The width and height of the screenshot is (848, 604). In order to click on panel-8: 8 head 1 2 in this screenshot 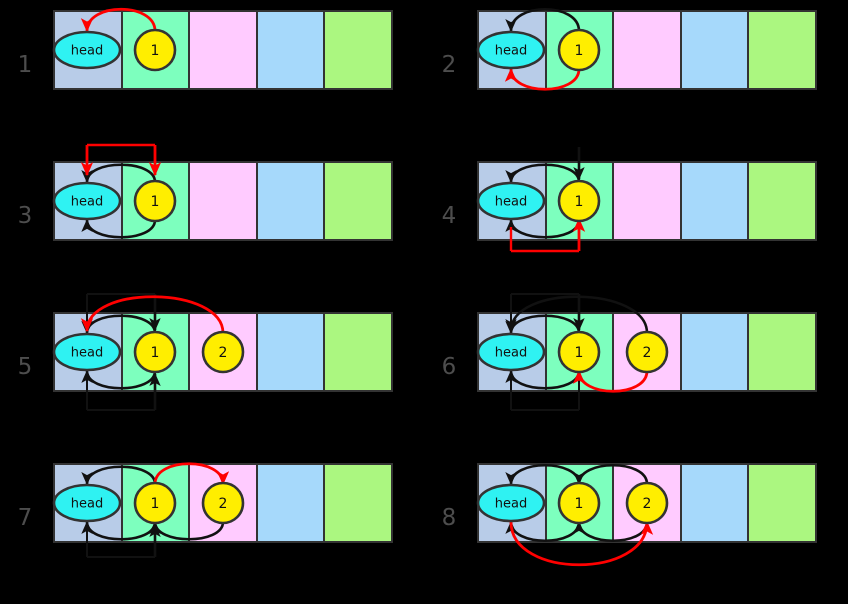, I will do `click(636, 528)`.